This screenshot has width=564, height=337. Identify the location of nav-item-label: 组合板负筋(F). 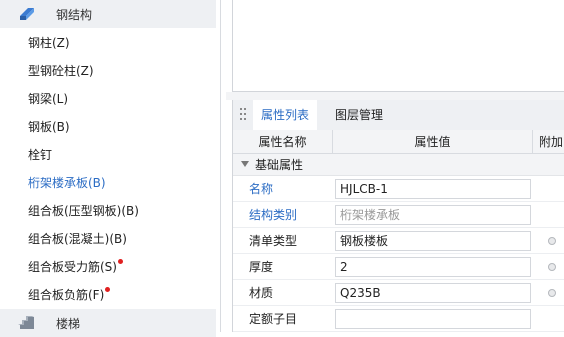
(66, 295).